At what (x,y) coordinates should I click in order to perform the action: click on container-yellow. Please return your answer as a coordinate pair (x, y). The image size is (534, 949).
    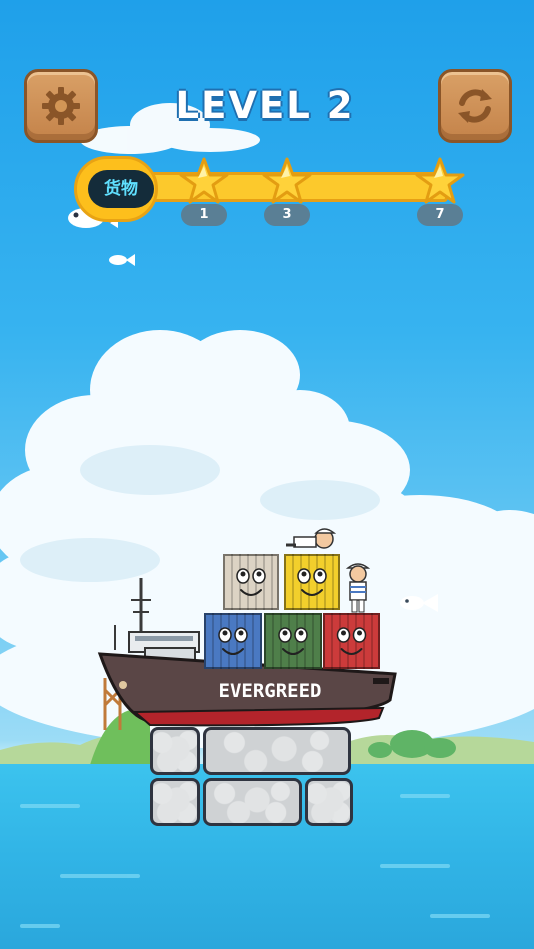
    Looking at the image, I should click on (312, 582).